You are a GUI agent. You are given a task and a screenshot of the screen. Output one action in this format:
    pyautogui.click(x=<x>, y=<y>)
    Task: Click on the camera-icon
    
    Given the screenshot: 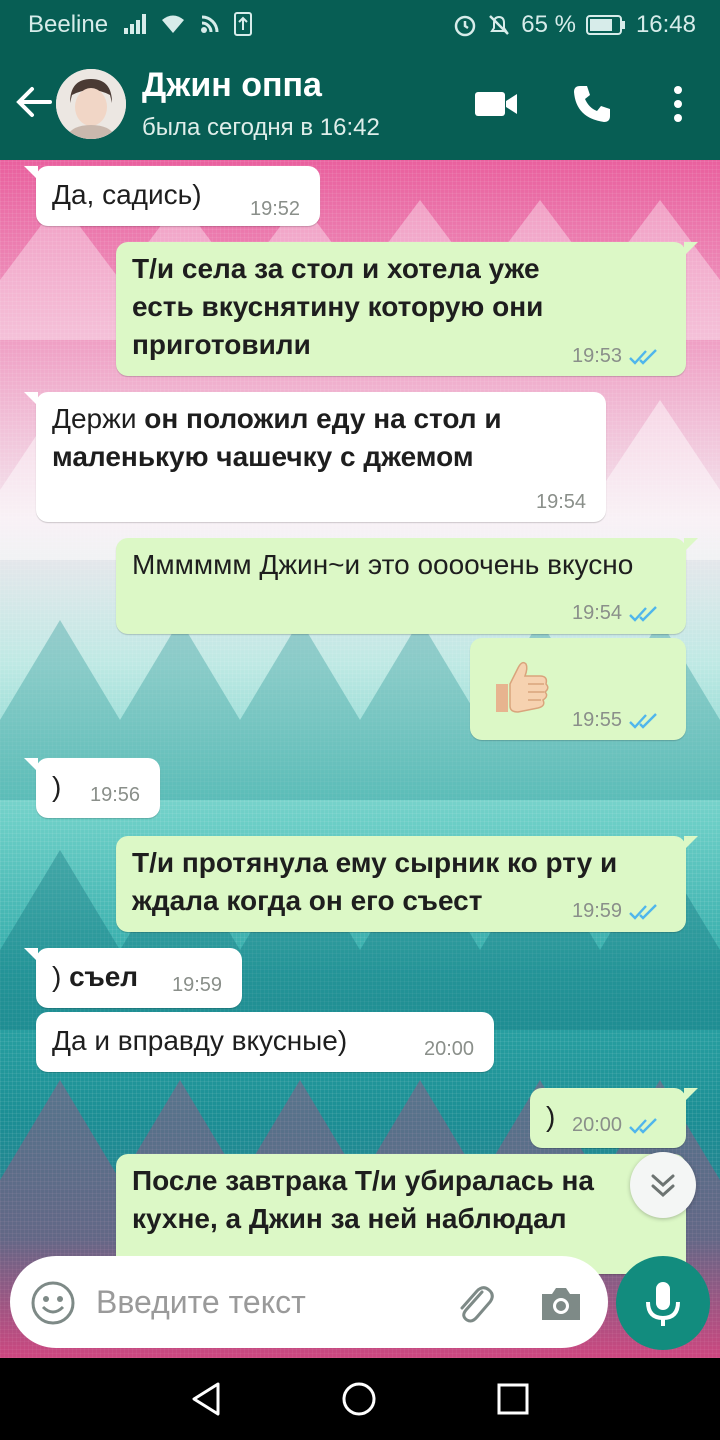 What is the action you would take?
    pyautogui.click(x=561, y=1303)
    